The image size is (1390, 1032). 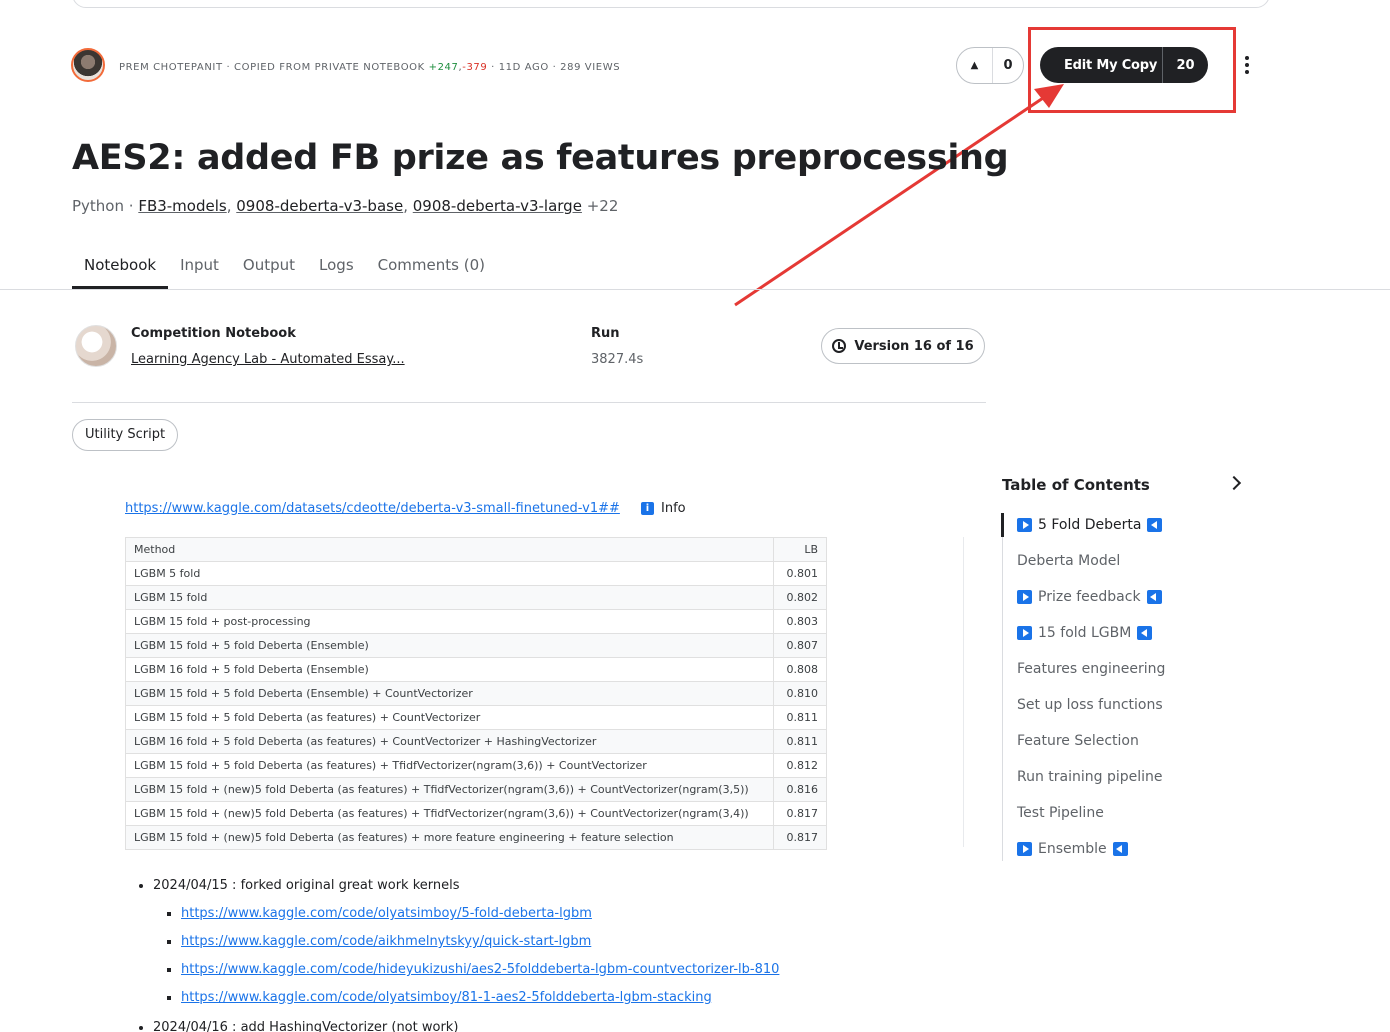 I want to click on tab-input: Input, so click(x=199, y=272).